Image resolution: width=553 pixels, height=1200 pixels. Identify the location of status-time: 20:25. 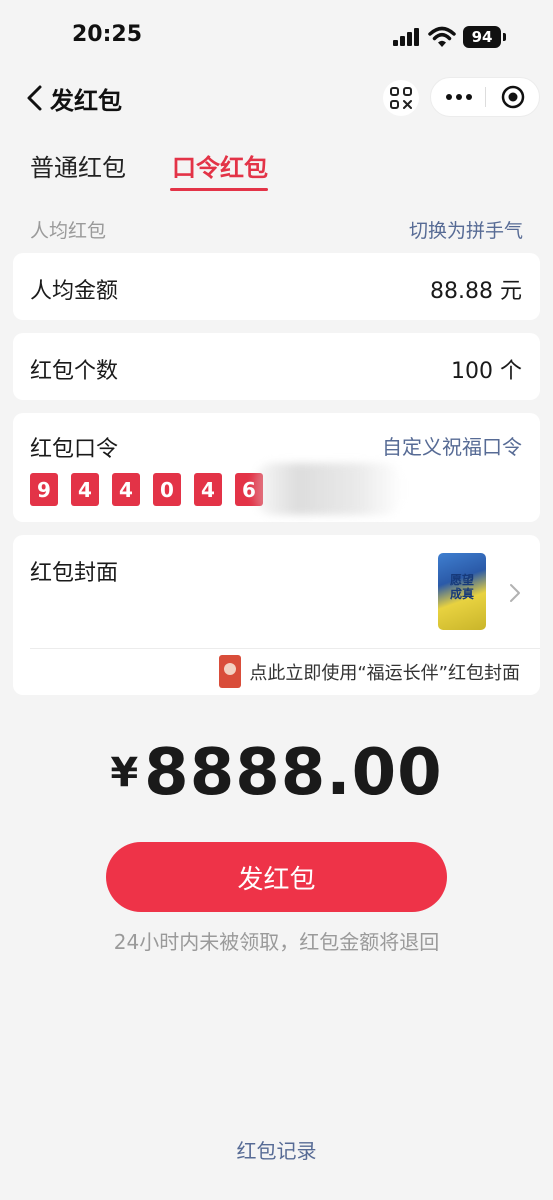
(107, 34).